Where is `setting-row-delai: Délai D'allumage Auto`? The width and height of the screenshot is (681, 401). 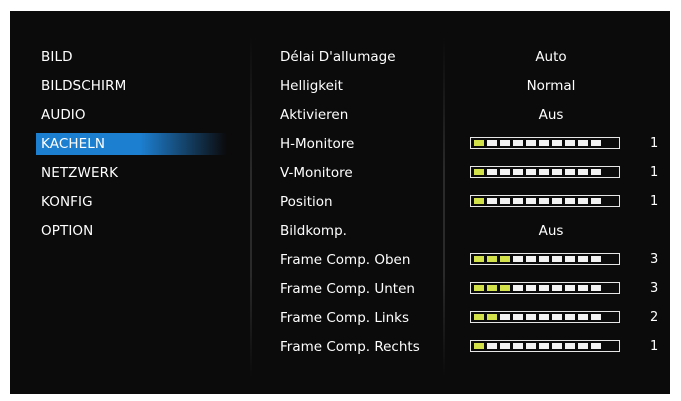
setting-row-delai: Délai D'allumage Auto is located at coordinates (475, 57).